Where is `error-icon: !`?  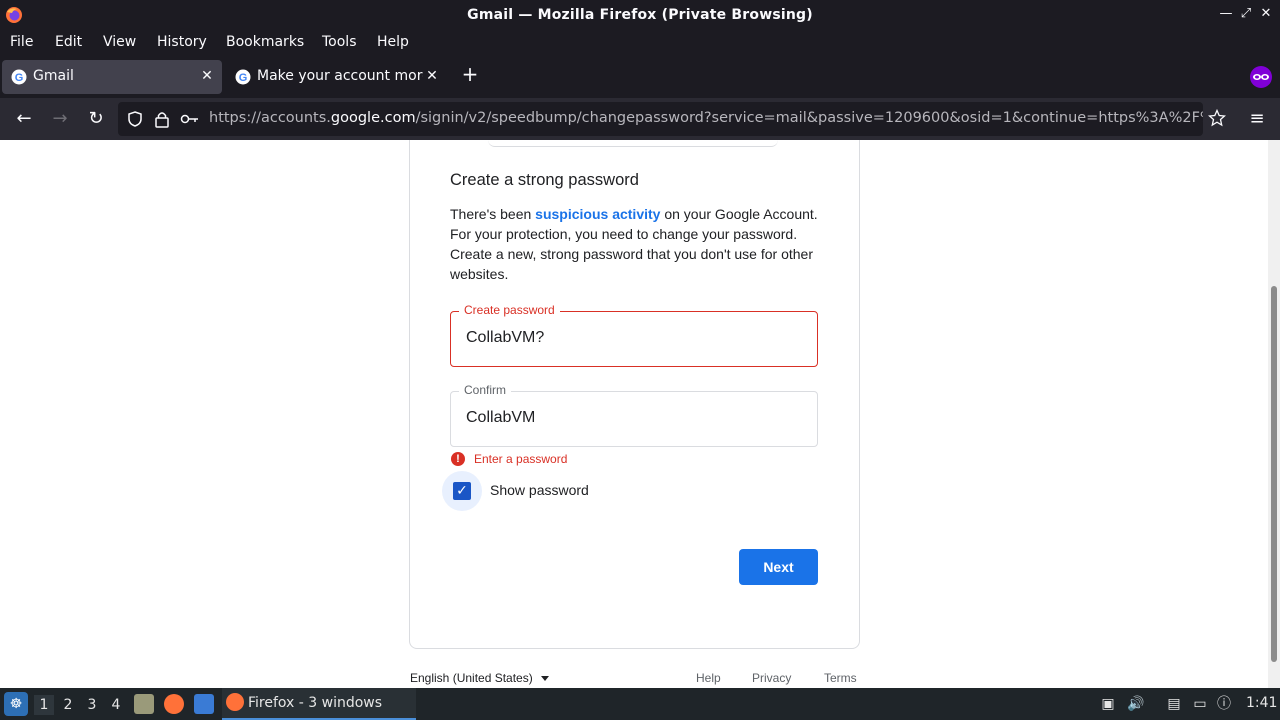 error-icon: ! is located at coordinates (458, 459).